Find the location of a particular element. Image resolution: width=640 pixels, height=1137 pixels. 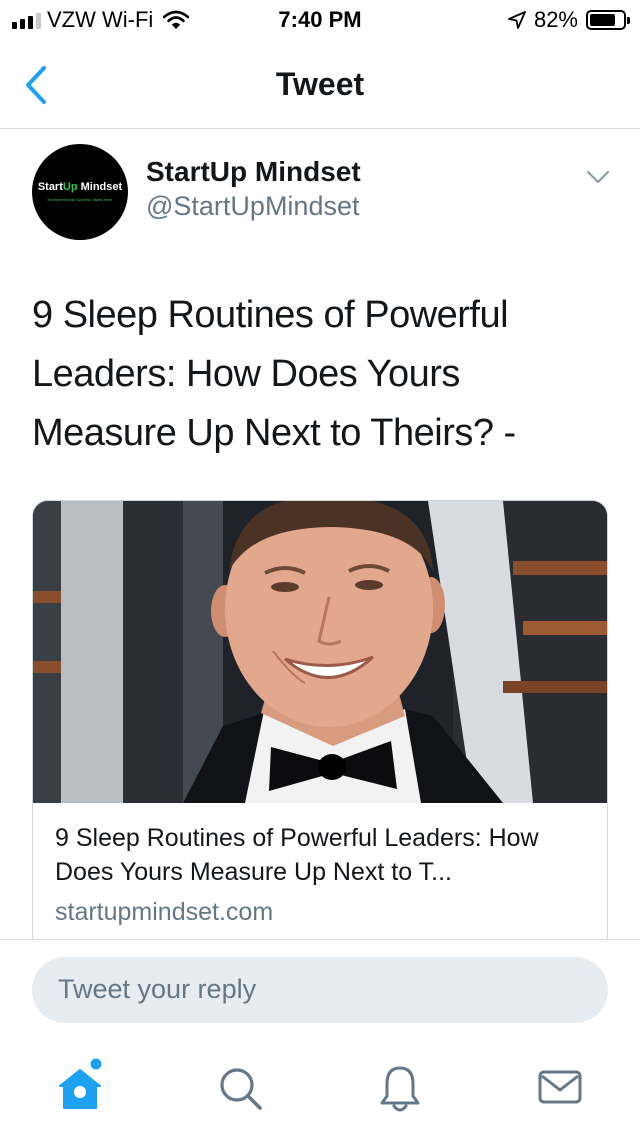

card-domain: startupmindset.com is located at coordinates (164, 912).